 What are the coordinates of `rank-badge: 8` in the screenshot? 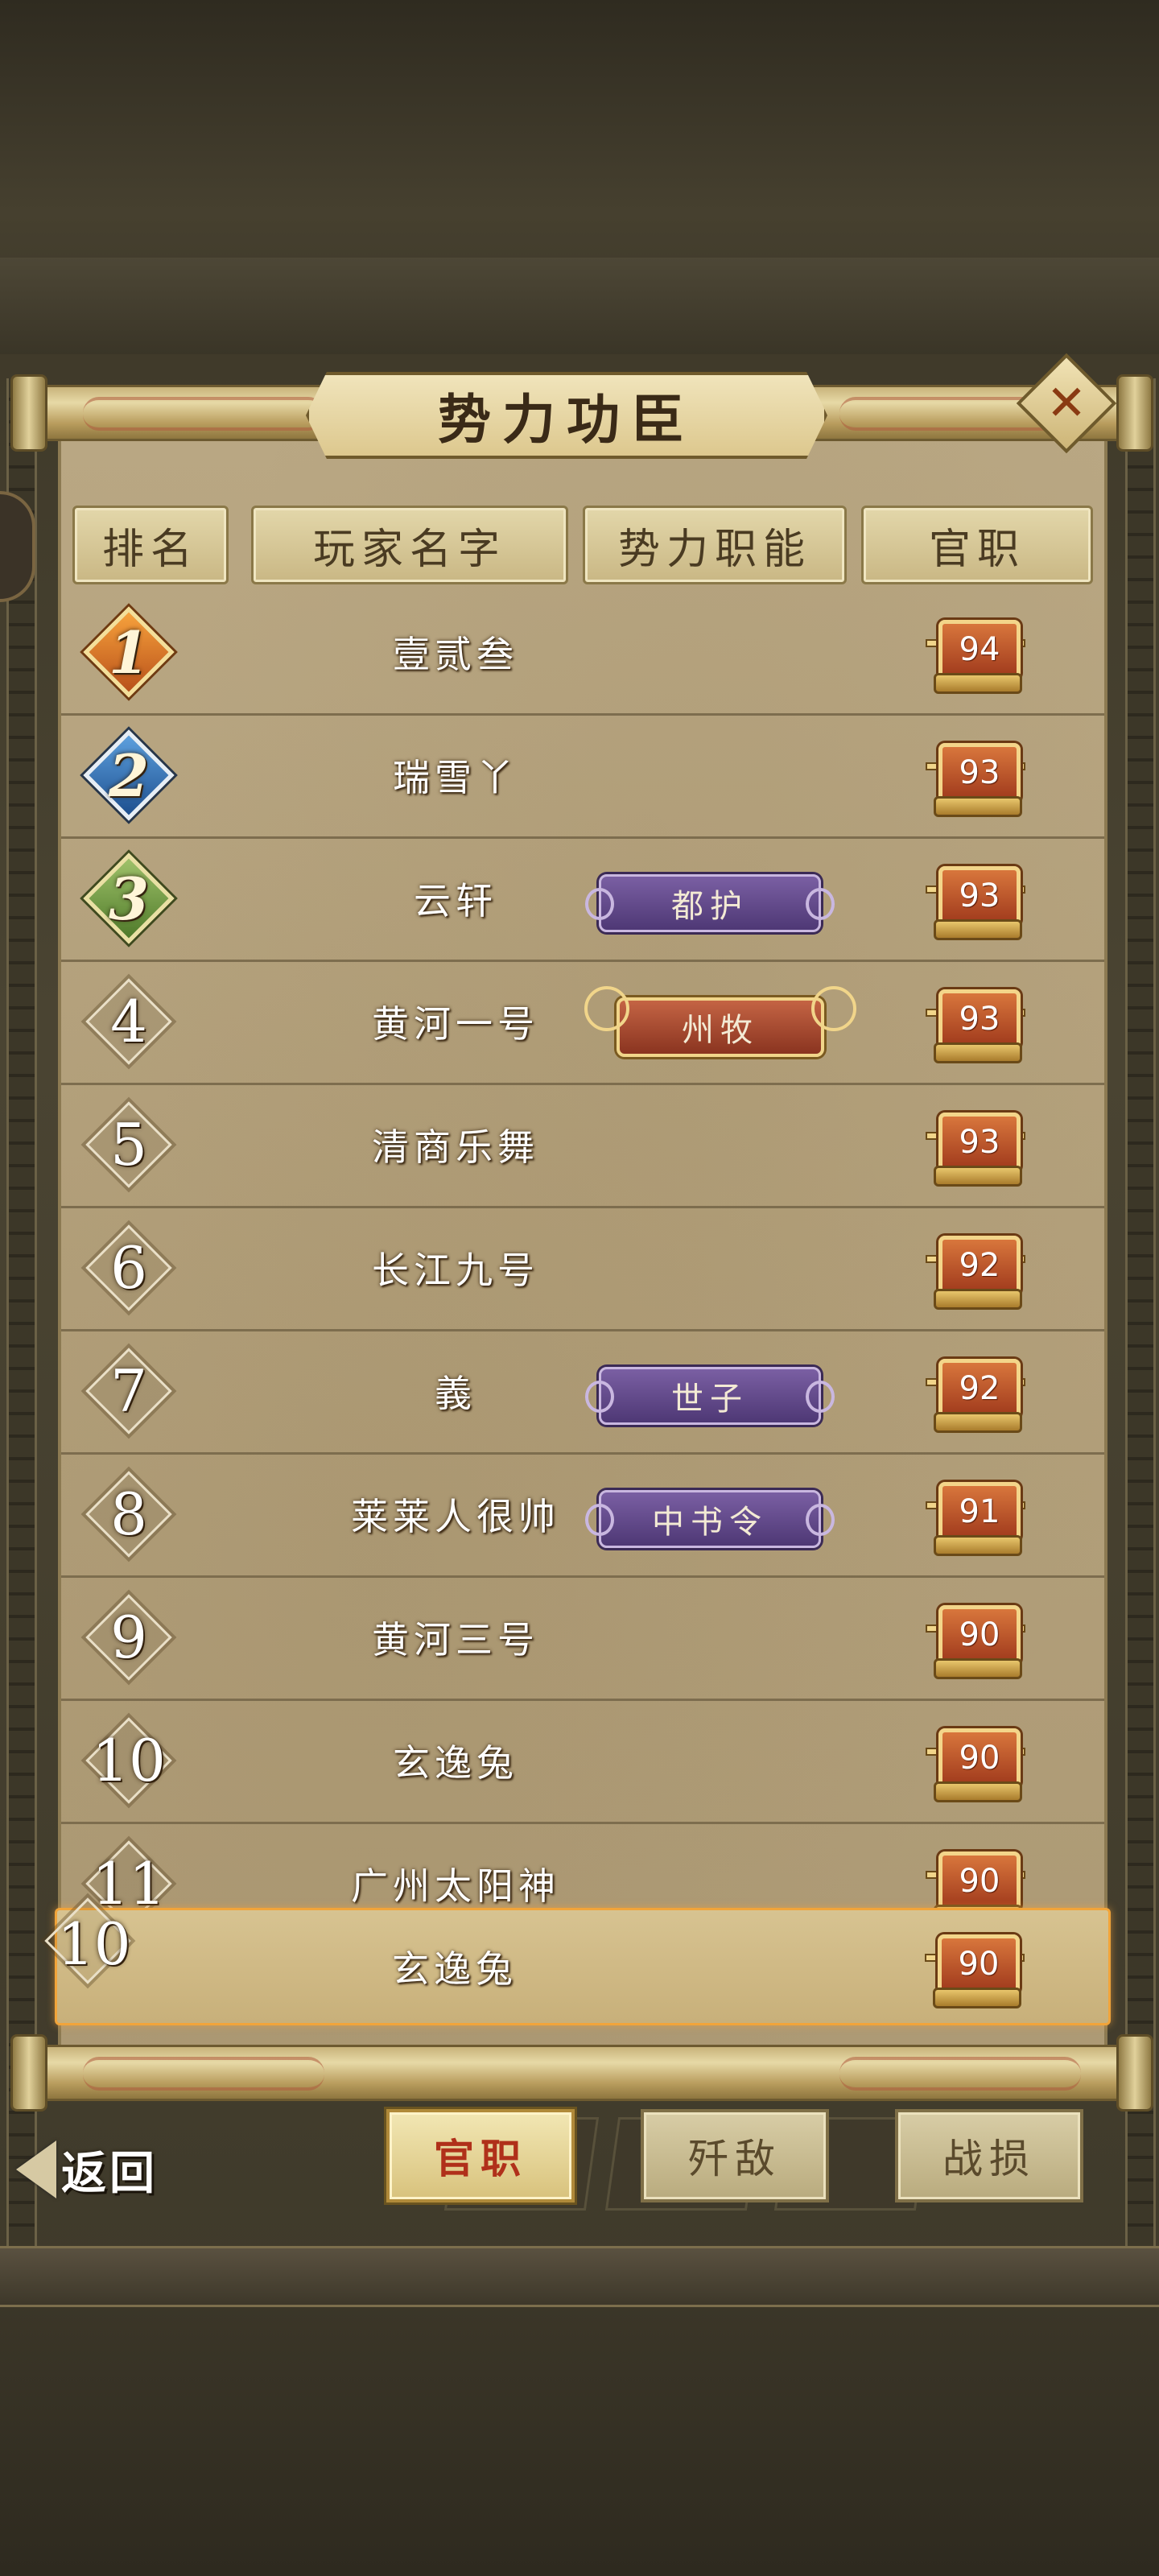 It's located at (128, 1514).